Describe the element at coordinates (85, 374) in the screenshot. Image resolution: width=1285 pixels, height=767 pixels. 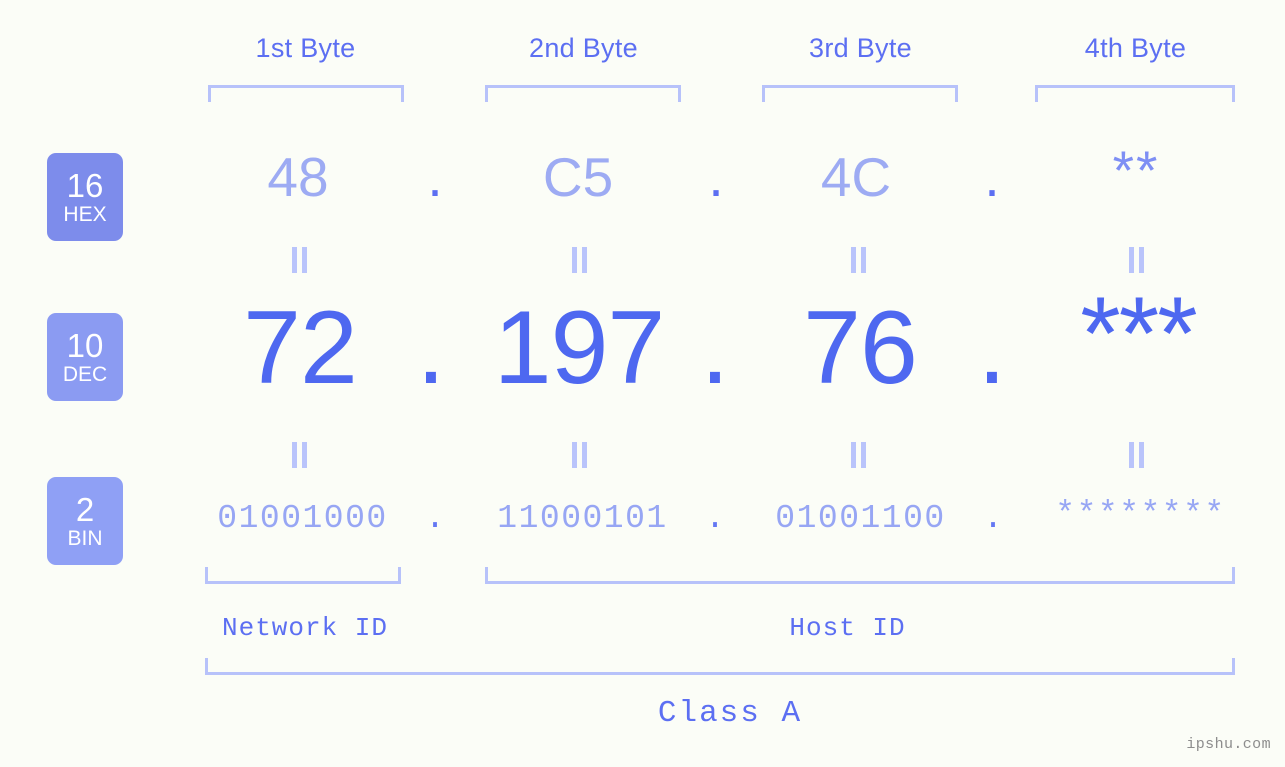
I see `base-badge-dec-name: DEC` at that location.